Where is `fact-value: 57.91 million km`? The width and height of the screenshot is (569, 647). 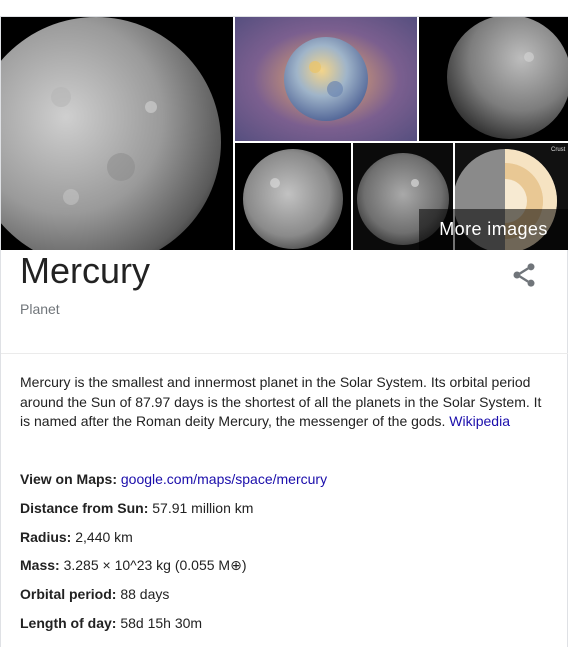
fact-value: 57.91 million km is located at coordinates (203, 508).